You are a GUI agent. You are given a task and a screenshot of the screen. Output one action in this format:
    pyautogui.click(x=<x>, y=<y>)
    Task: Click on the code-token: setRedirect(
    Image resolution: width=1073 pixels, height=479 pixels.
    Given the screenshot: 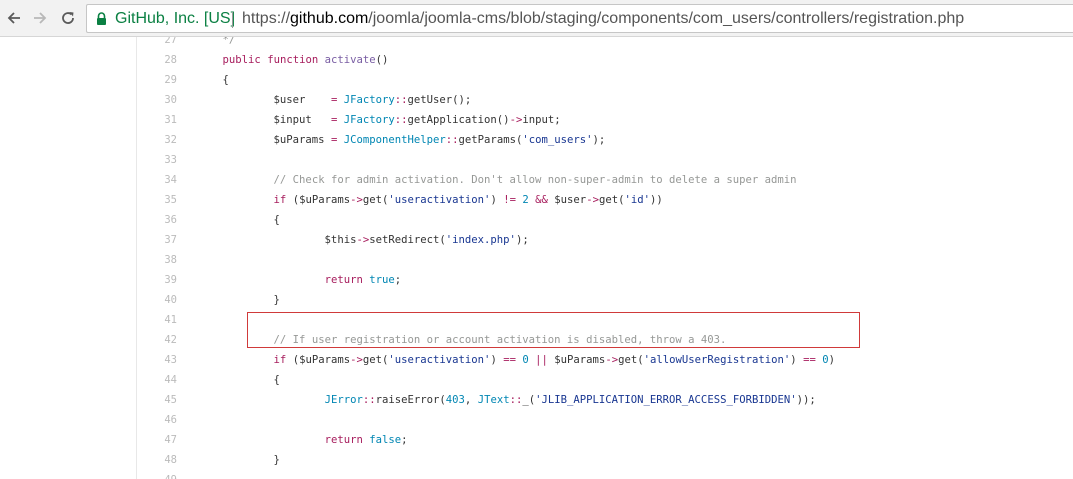 What is the action you would take?
    pyautogui.click(x=407, y=240)
    